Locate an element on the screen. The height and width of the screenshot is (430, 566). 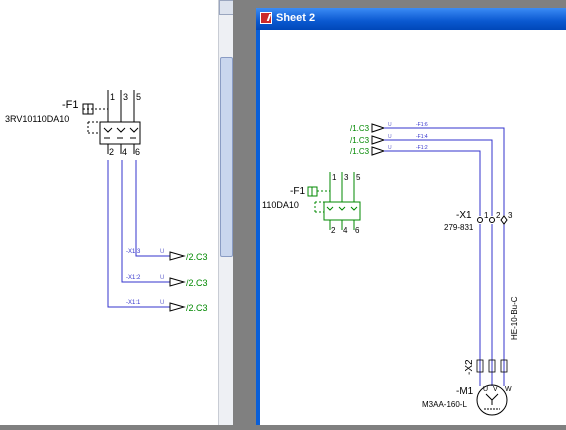
left-bottom-terminal-4: 4 is located at coordinates (124, 152).